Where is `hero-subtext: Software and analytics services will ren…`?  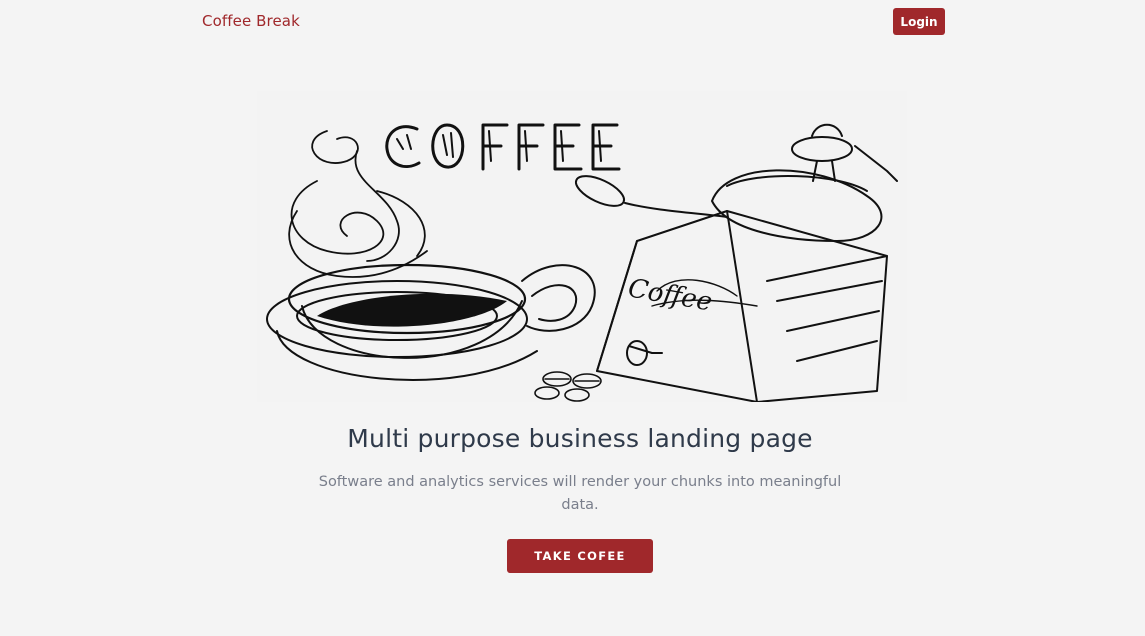 hero-subtext: Software and analytics services will ren… is located at coordinates (580, 493).